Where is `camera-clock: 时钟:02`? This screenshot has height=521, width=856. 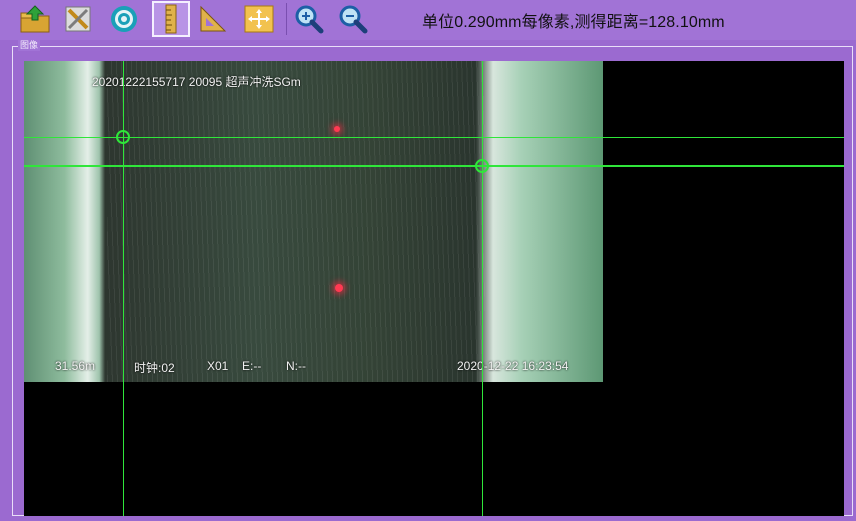 camera-clock: 时钟:02 is located at coordinates (154, 368).